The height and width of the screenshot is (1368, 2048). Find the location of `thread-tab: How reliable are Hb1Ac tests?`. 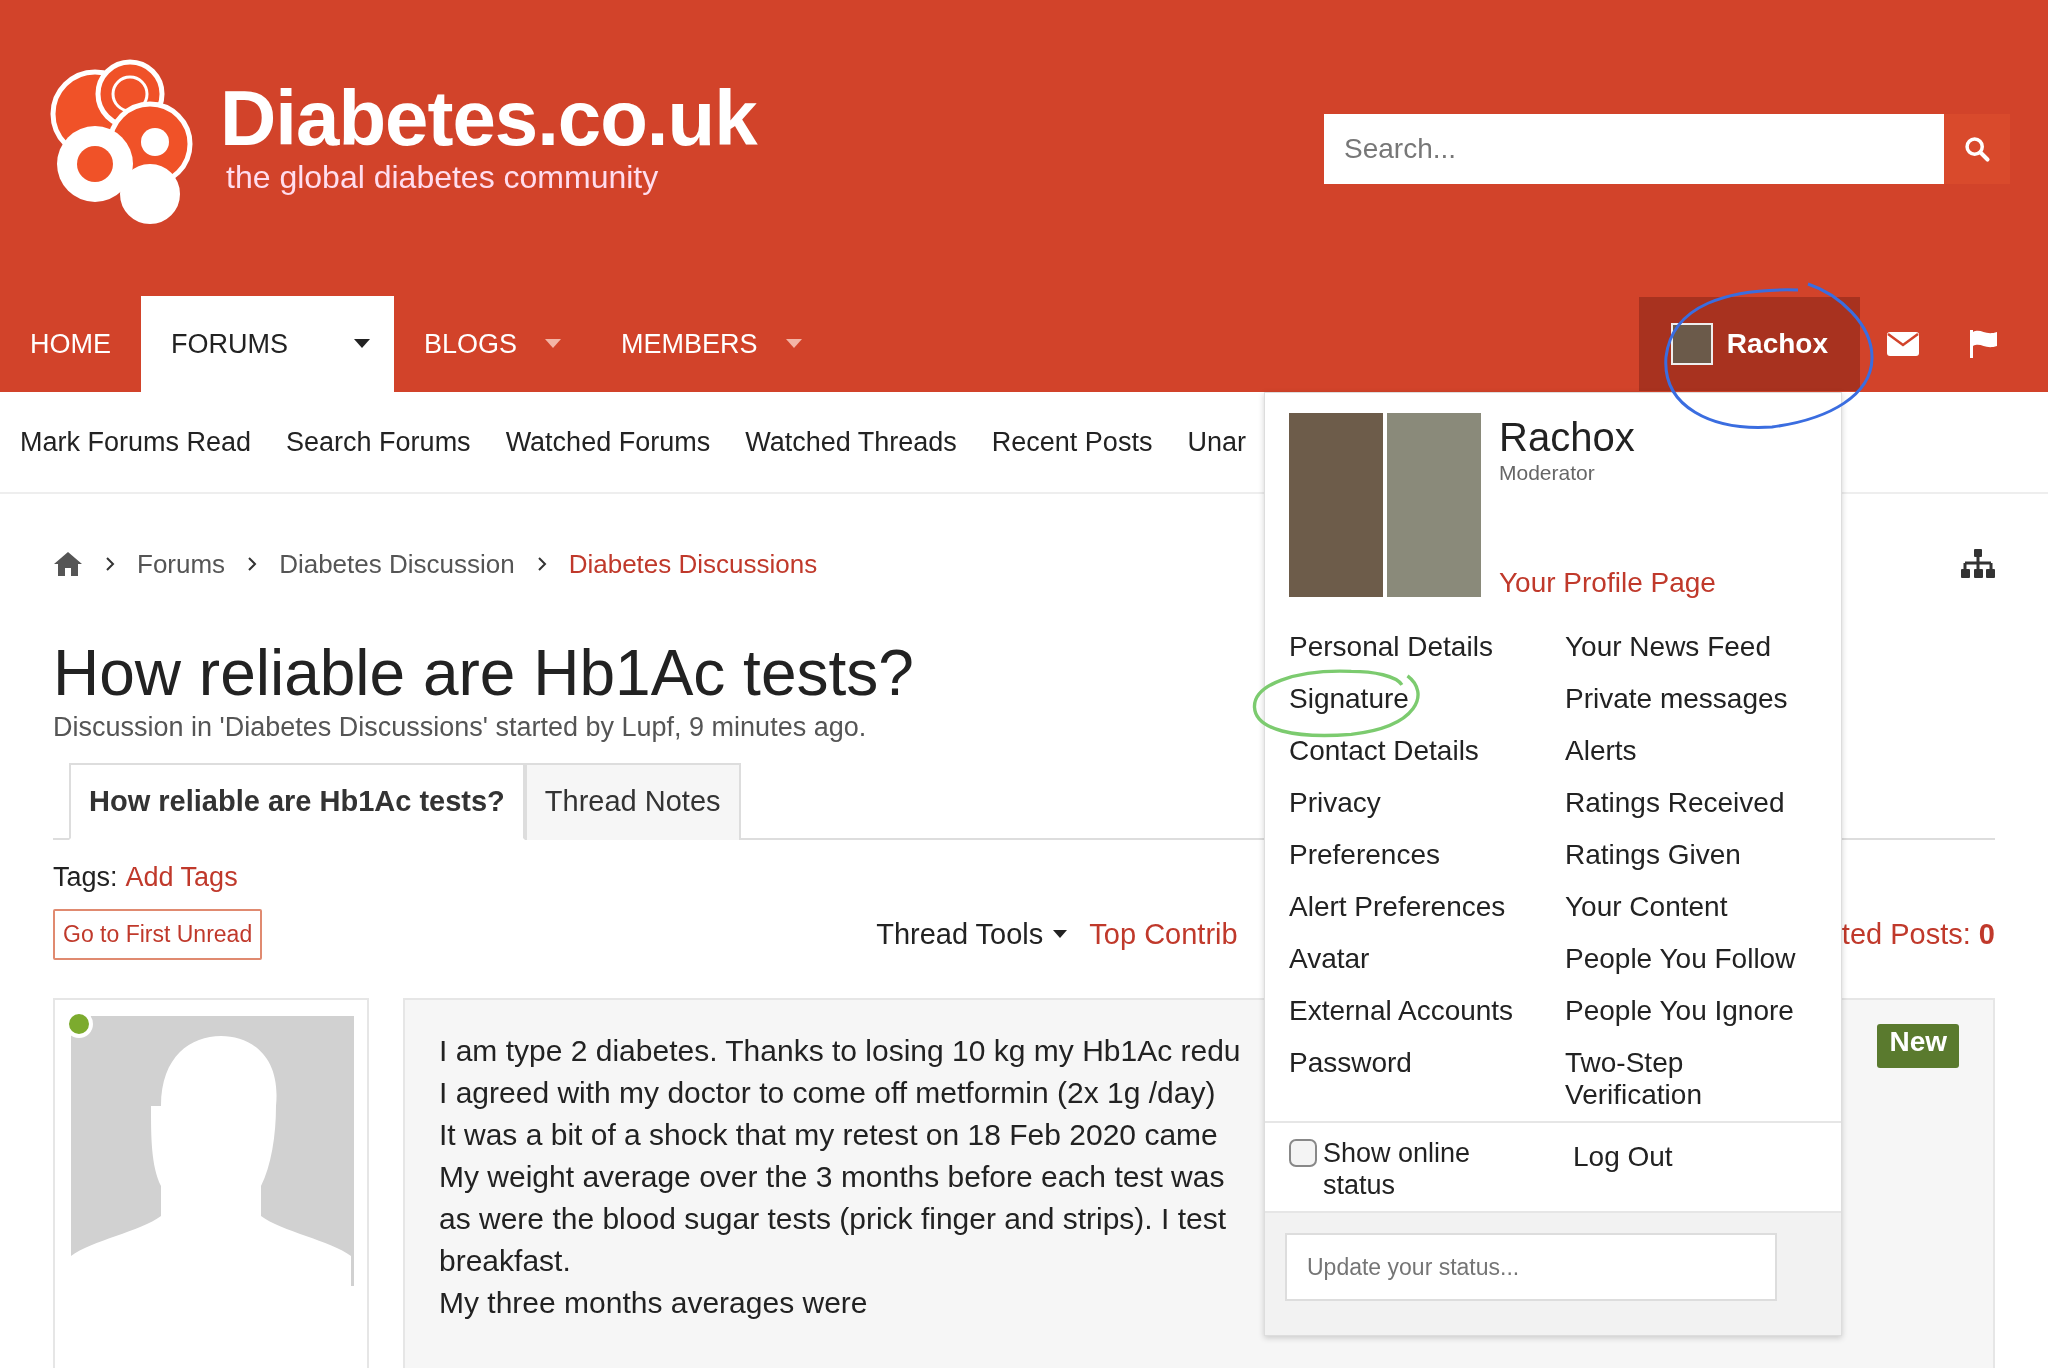

thread-tab: How reliable are Hb1Ac tests? is located at coordinates (297, 802).